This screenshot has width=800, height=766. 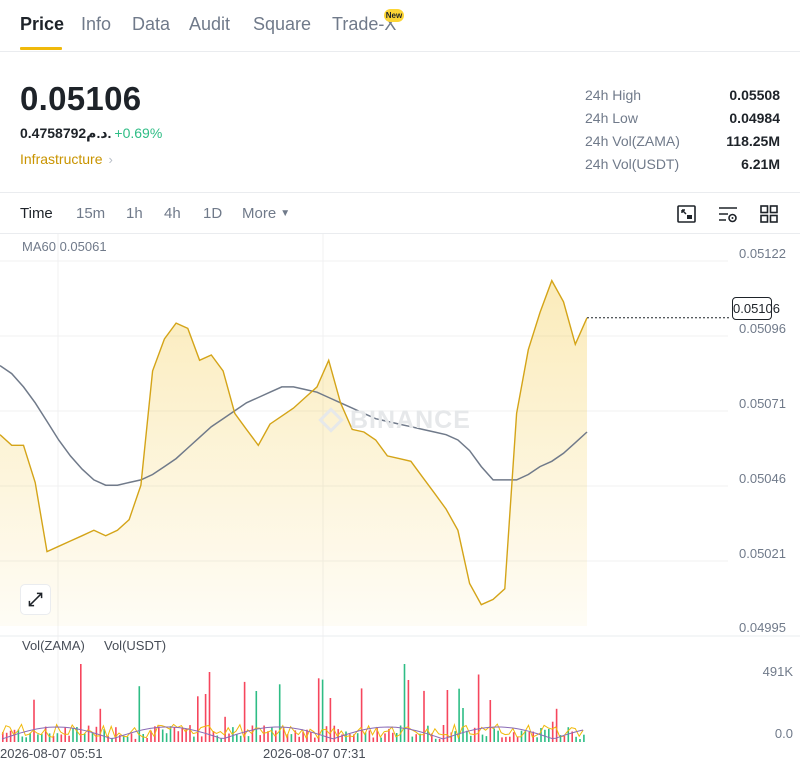 I want to click on timeframe-4h: 4h, so click(x=172, y=213).